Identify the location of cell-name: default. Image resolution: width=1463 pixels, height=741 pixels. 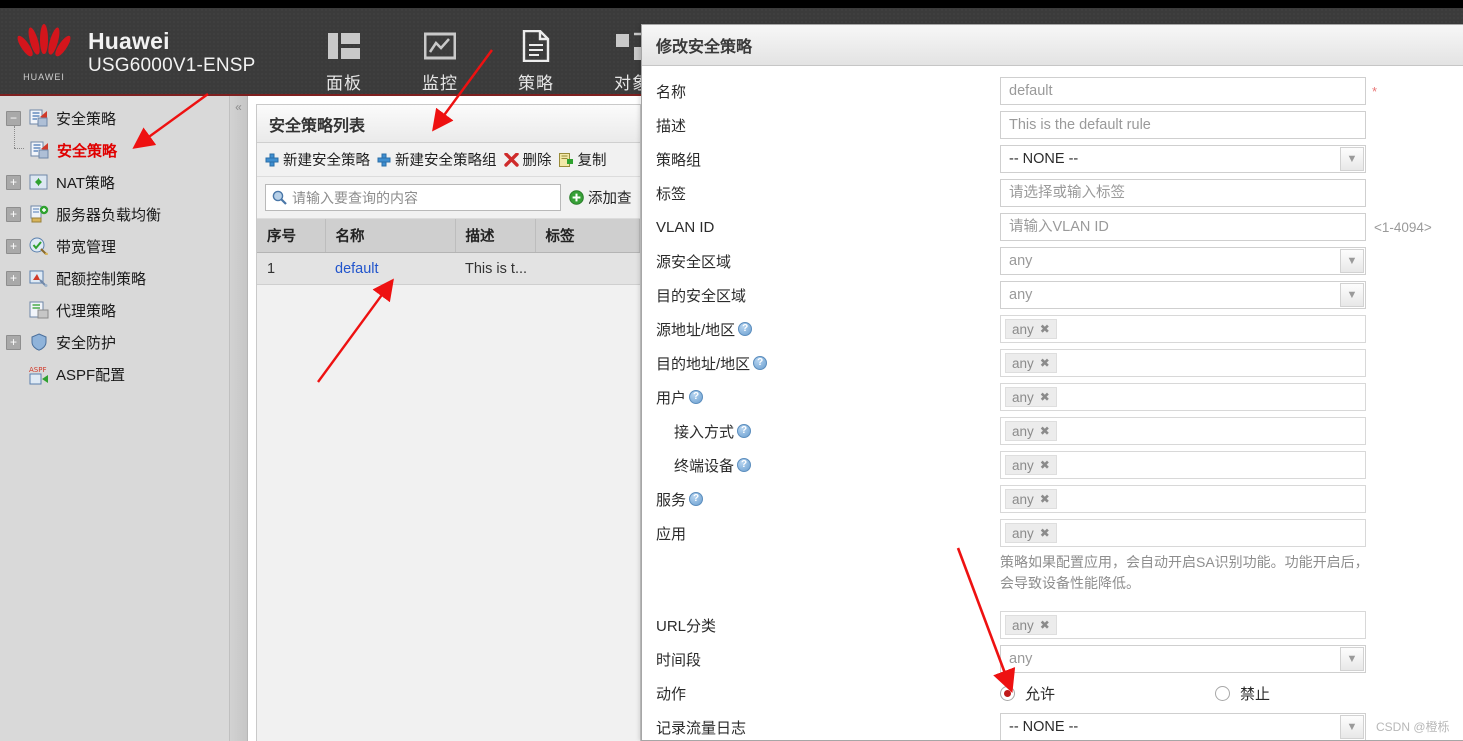
(390, 268).